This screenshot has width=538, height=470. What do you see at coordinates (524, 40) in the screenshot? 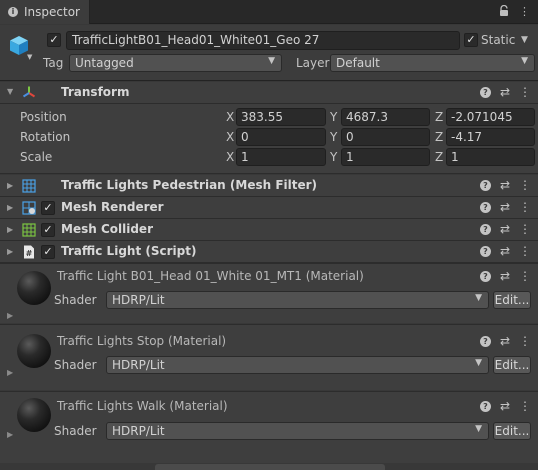
I see `static-dropdown-caret-icon: ▼` at bounding box center [524, 40].